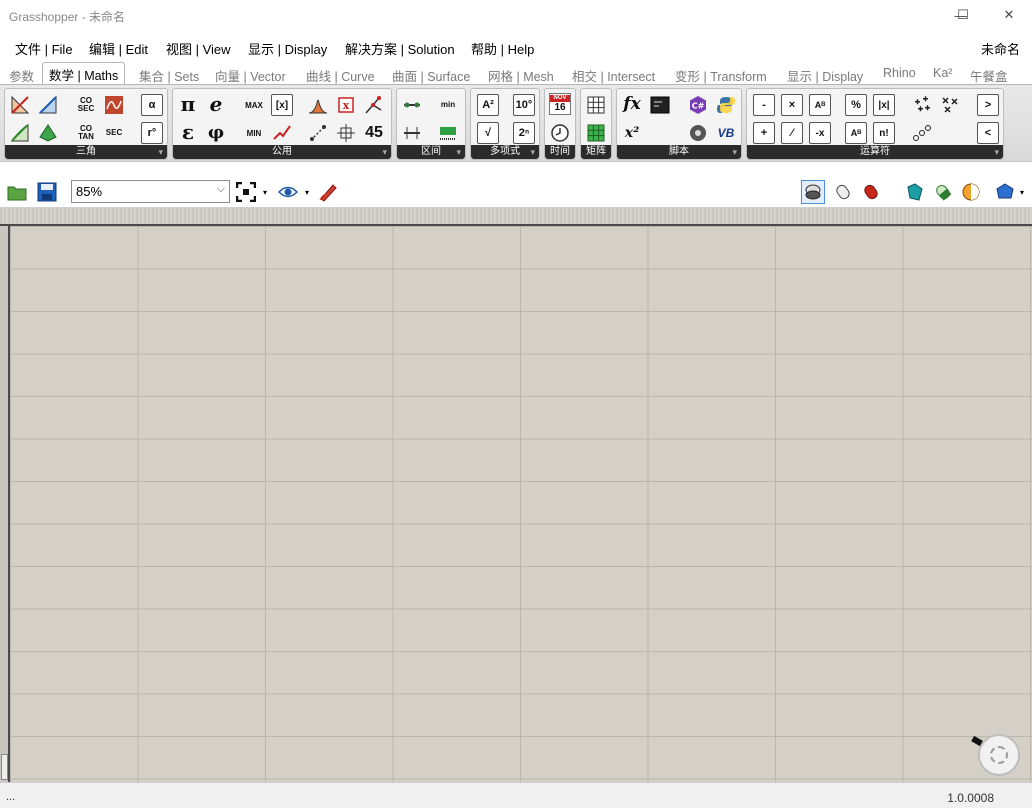  What do you see at coordinates (287, 48) in the screenshot?
I see `menu-display: 显示 | Display` at bounding box center [287, 48].